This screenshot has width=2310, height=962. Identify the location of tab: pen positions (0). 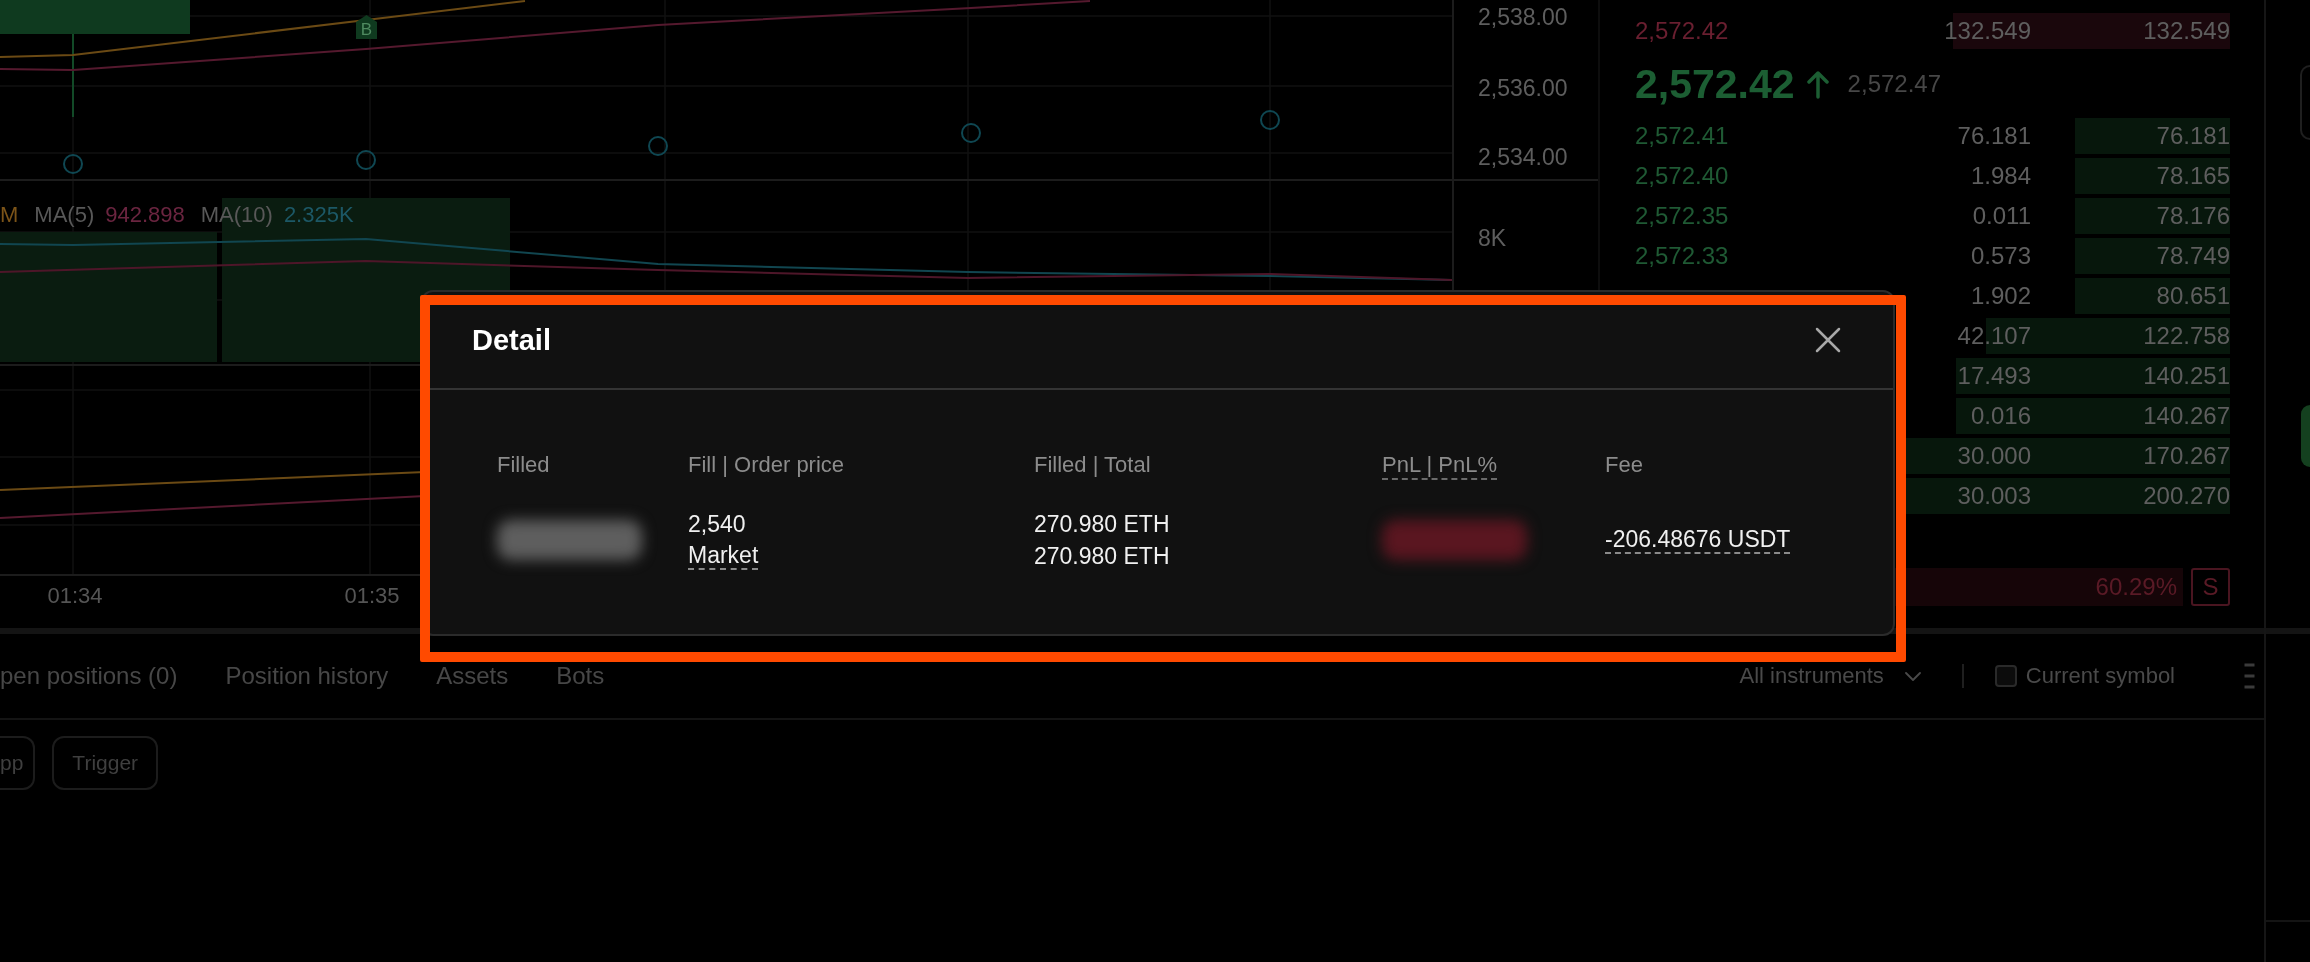
(89, 676).